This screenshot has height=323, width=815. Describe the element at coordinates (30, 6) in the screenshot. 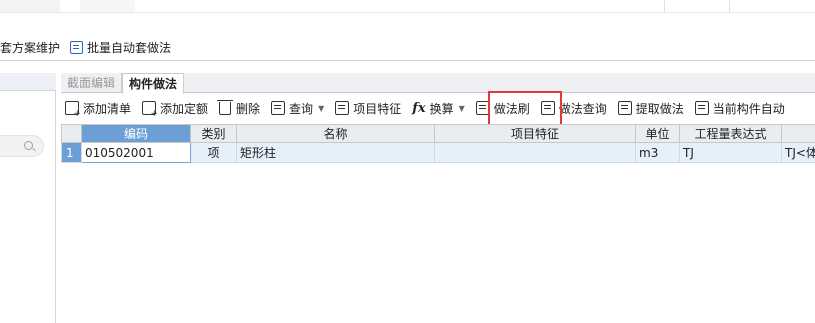

I see `title-area` at that location.